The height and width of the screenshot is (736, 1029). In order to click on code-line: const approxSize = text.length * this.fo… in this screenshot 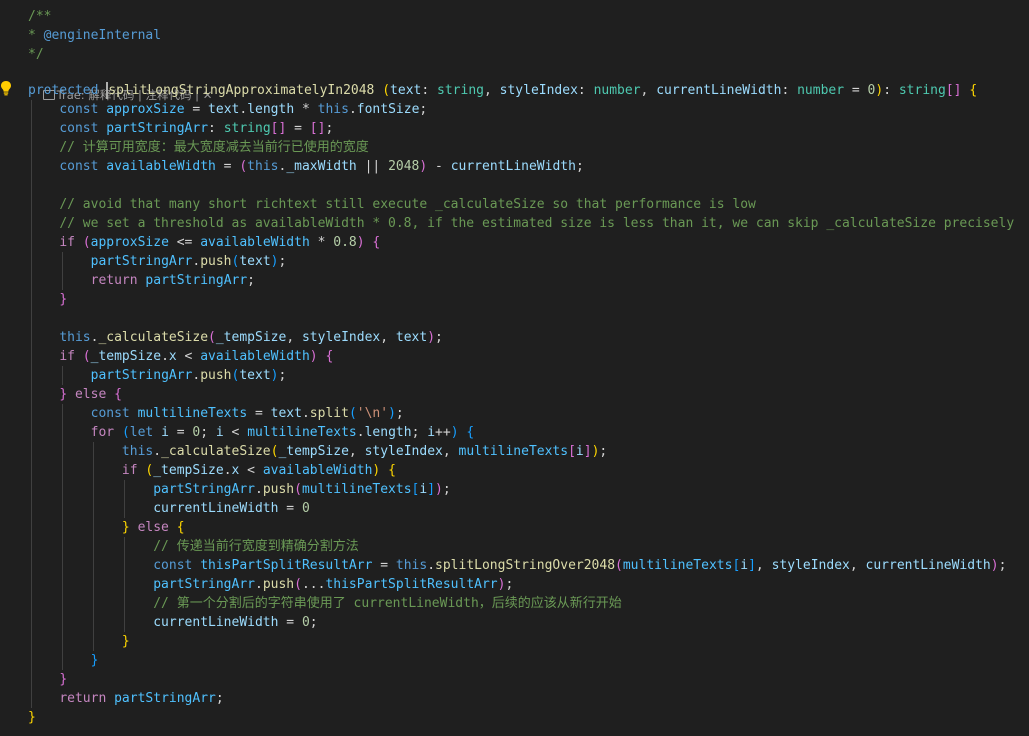, I will do `click(227, 109)`.